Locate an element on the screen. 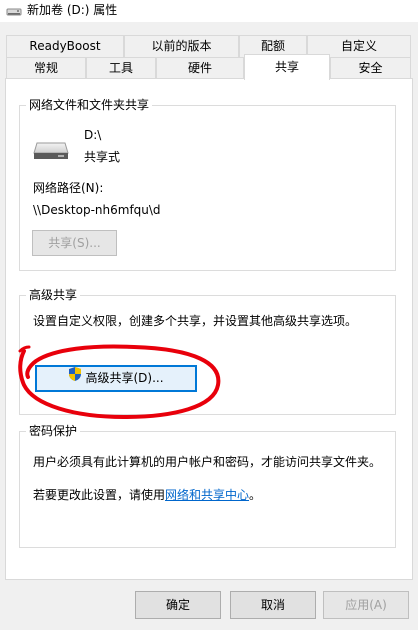 The height and width of the screenshot is (630, 418). tab-sharing: 共享 is located at coordinates (287, 67).